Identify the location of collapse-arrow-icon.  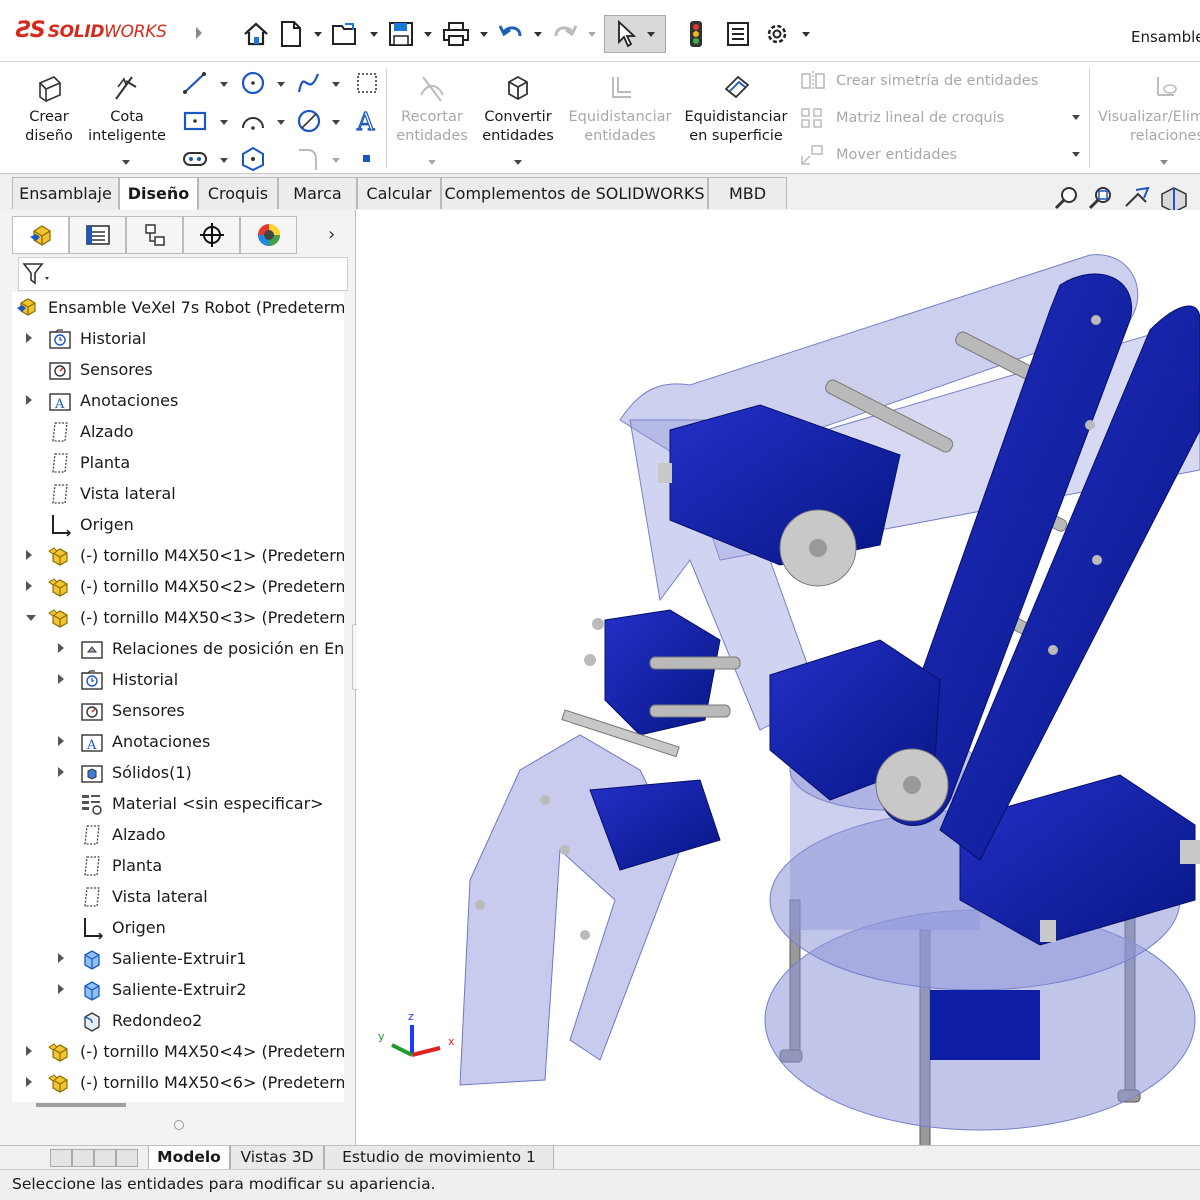
(31, 618).